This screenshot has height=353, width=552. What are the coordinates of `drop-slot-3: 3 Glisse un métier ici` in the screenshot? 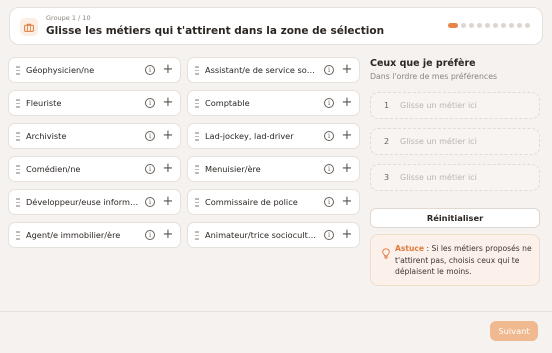 It's located at (455, 177).